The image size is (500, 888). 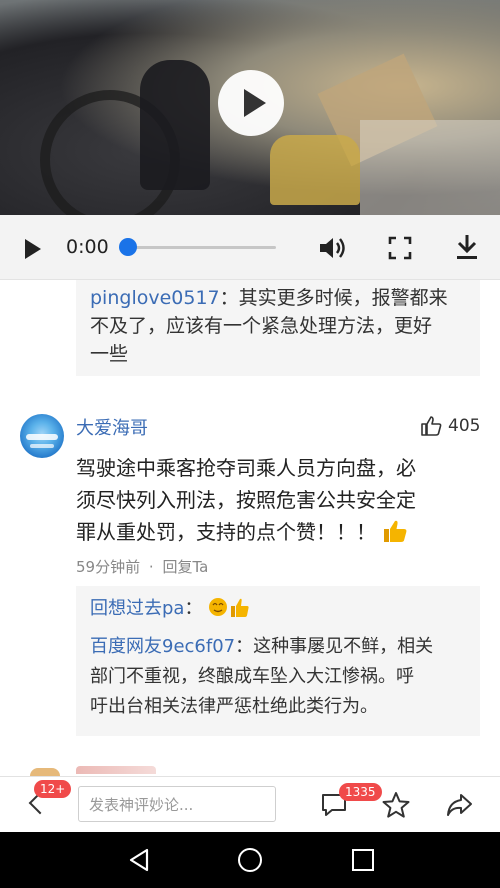 I want to click on player-controls: 0:00, so click(x=250, y=247).